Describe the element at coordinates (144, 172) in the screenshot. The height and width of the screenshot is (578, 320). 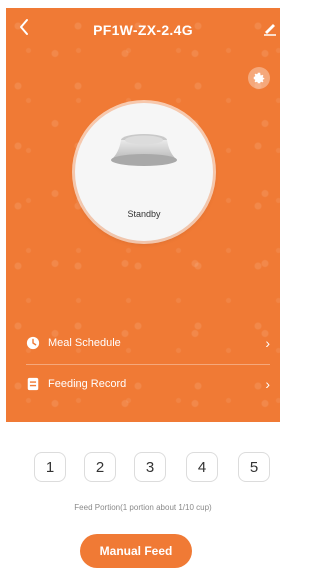
I see `device-status-circle` at that location.